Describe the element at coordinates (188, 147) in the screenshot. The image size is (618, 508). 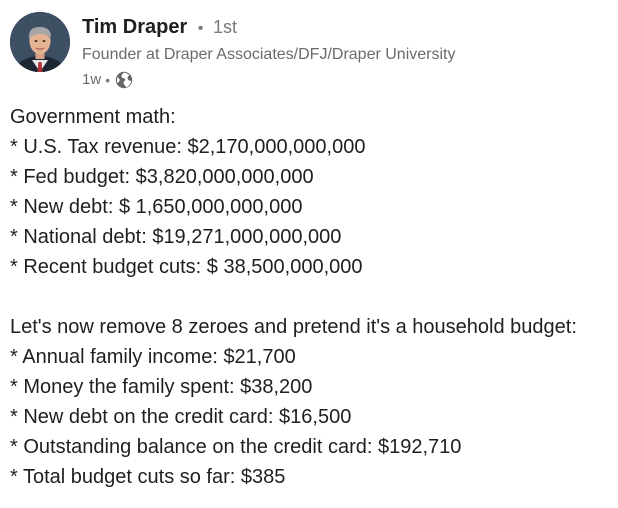
I see `government-item: * U.S. Tax revenue: $2,170,000,000,000` at that location.